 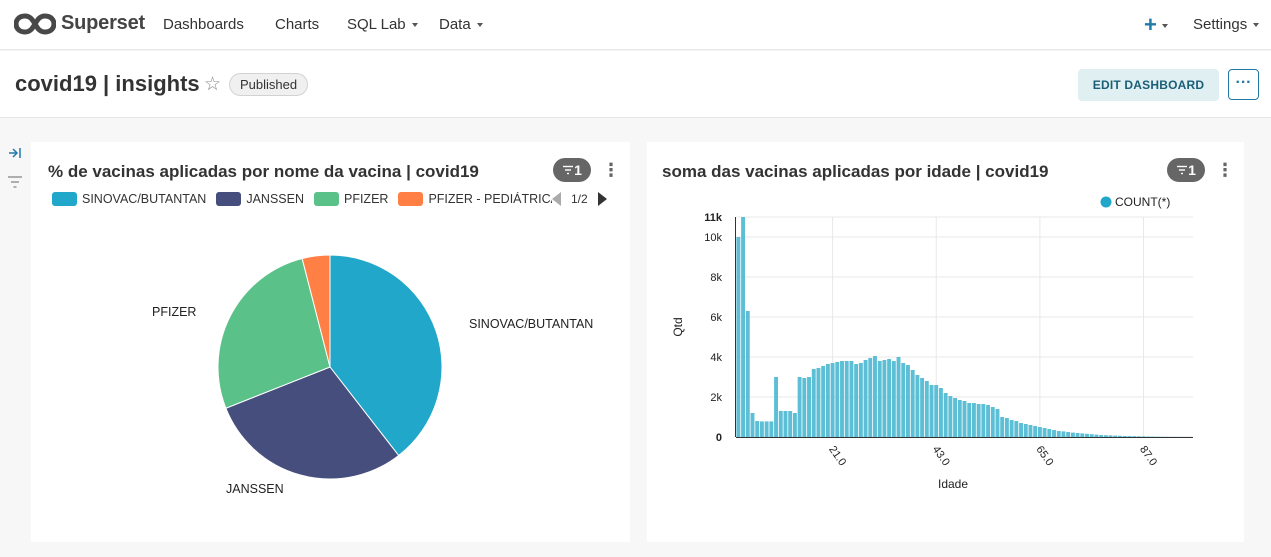 What do you see at coordinates (15, 184) in the screenshot?
I see `filter-icon` at bounding box center [15, 184].